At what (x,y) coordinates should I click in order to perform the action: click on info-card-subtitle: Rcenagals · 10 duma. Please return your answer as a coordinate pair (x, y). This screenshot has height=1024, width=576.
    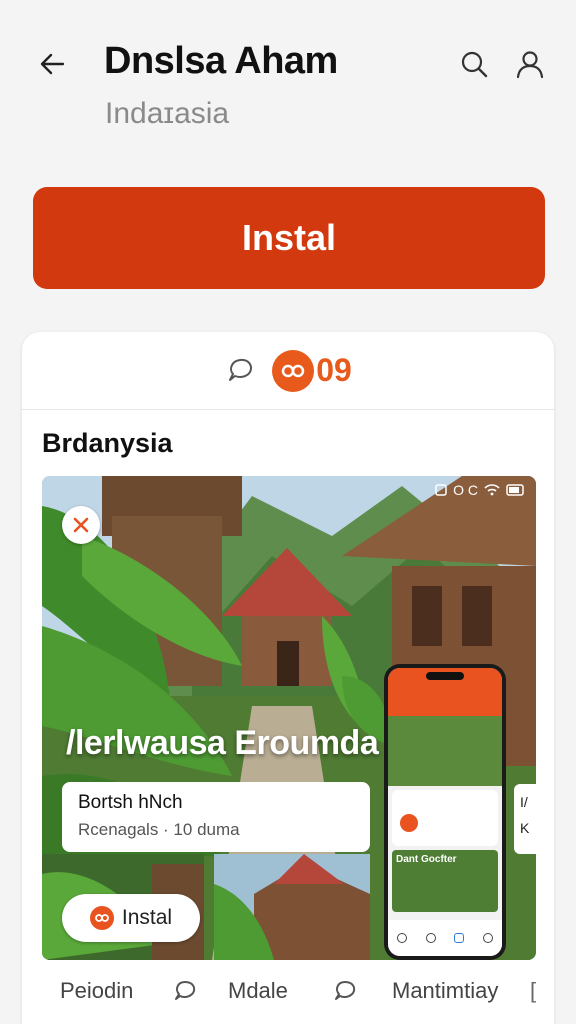
    Looking at the image, I should click on (159, 829).